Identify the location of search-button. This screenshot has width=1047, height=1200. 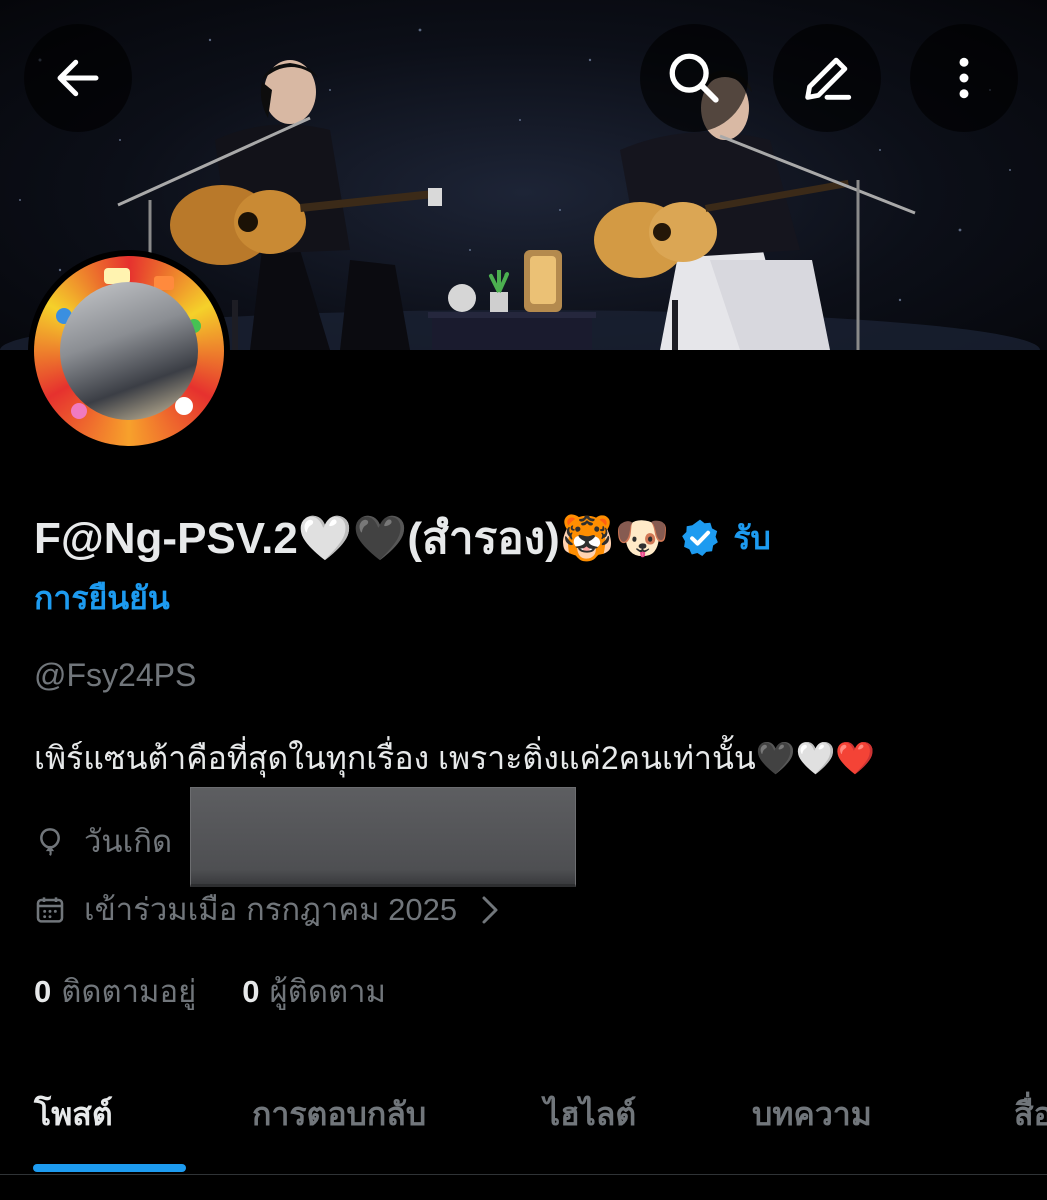
(694, 78).